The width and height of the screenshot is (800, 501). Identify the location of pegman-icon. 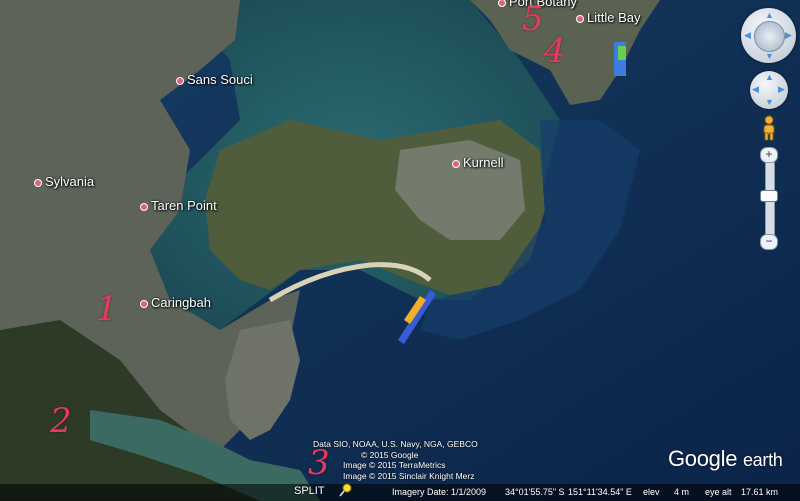
(769, 128).